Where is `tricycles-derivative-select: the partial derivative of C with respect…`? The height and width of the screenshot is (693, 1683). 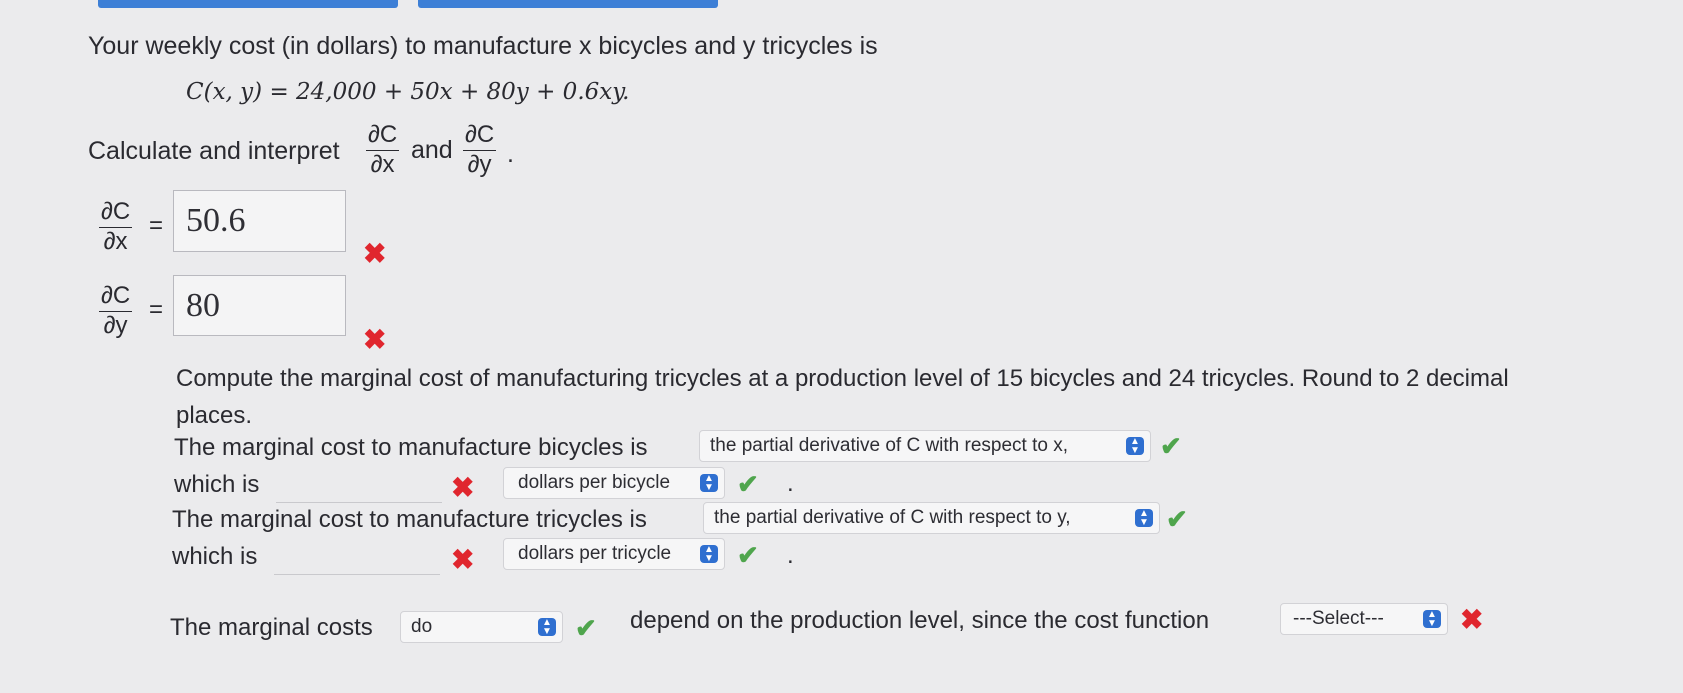
tricycles-derivative-select: the partial derivative of C with respect… is located at coordinates (931, 518).